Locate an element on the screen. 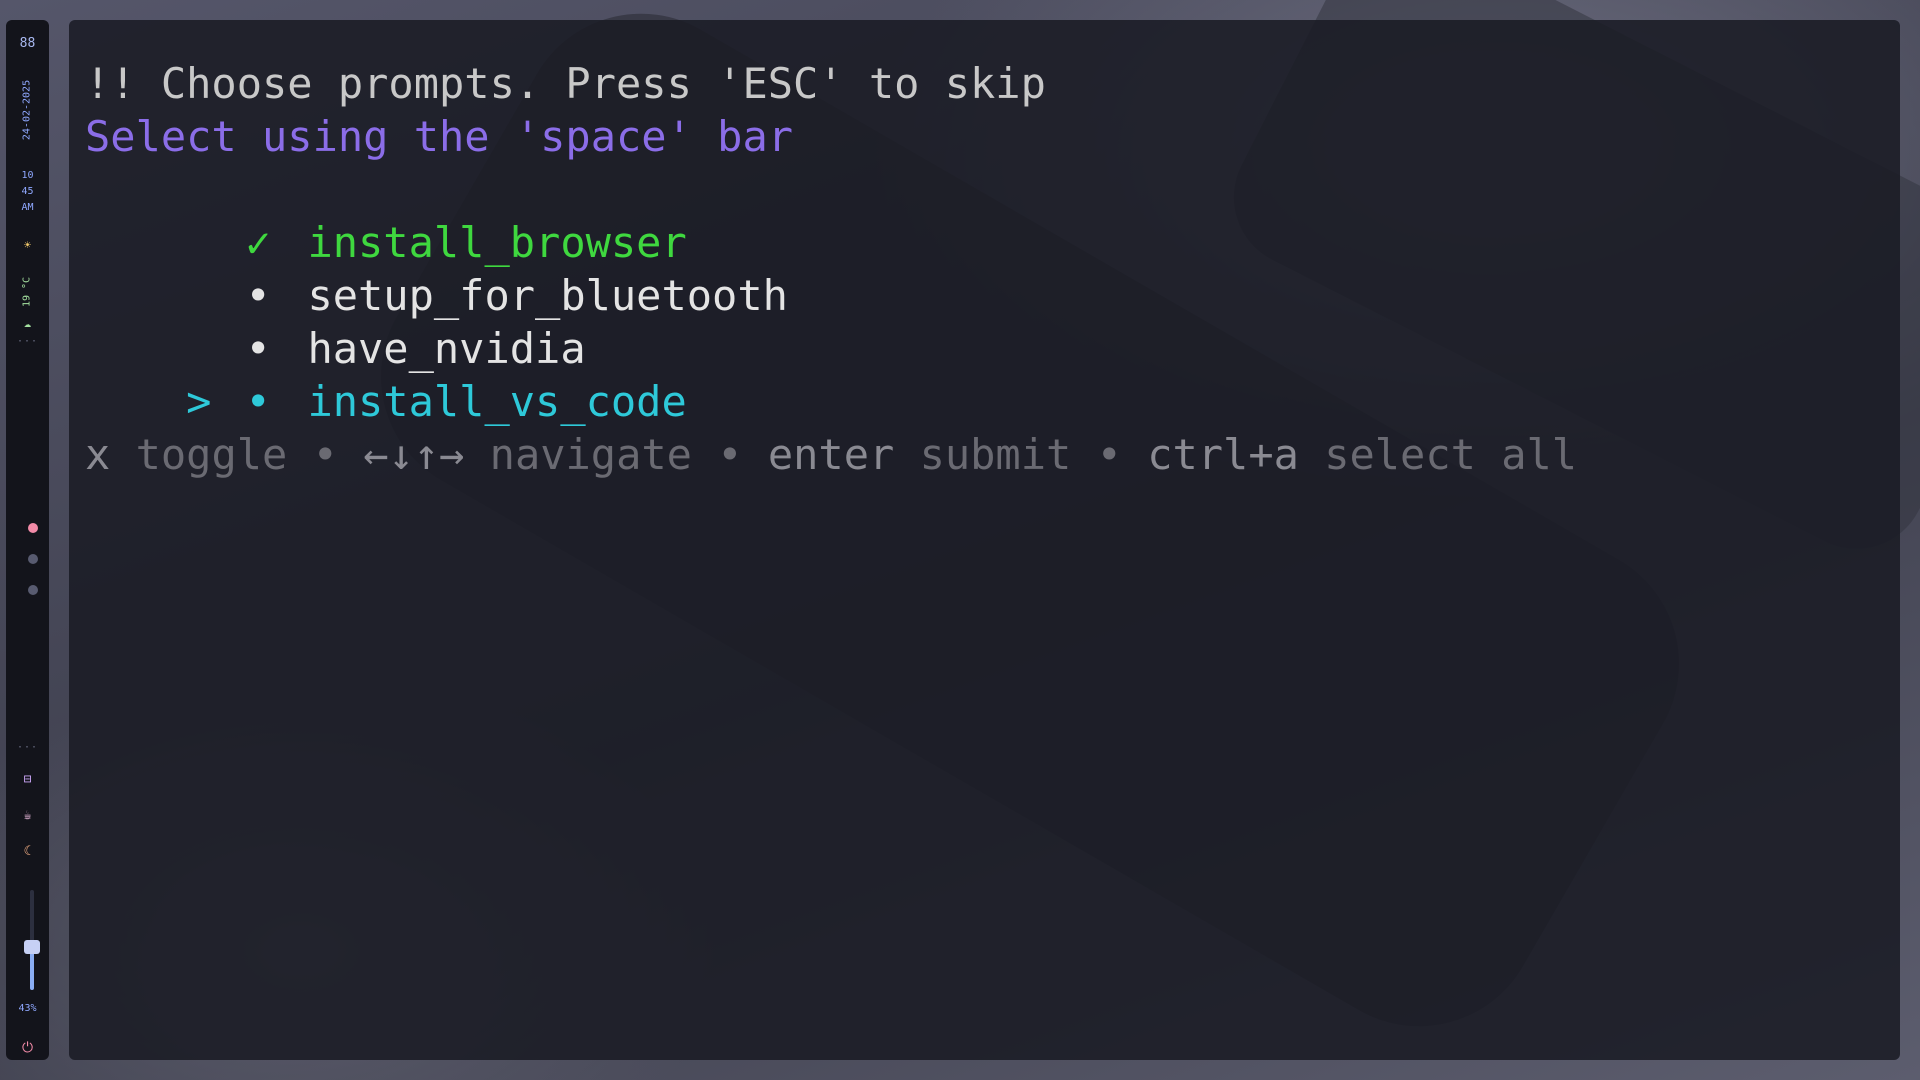 The width and height of the screenshot is (1920, 1080). help-key-toggle: x is located at coordinates (98, 454).